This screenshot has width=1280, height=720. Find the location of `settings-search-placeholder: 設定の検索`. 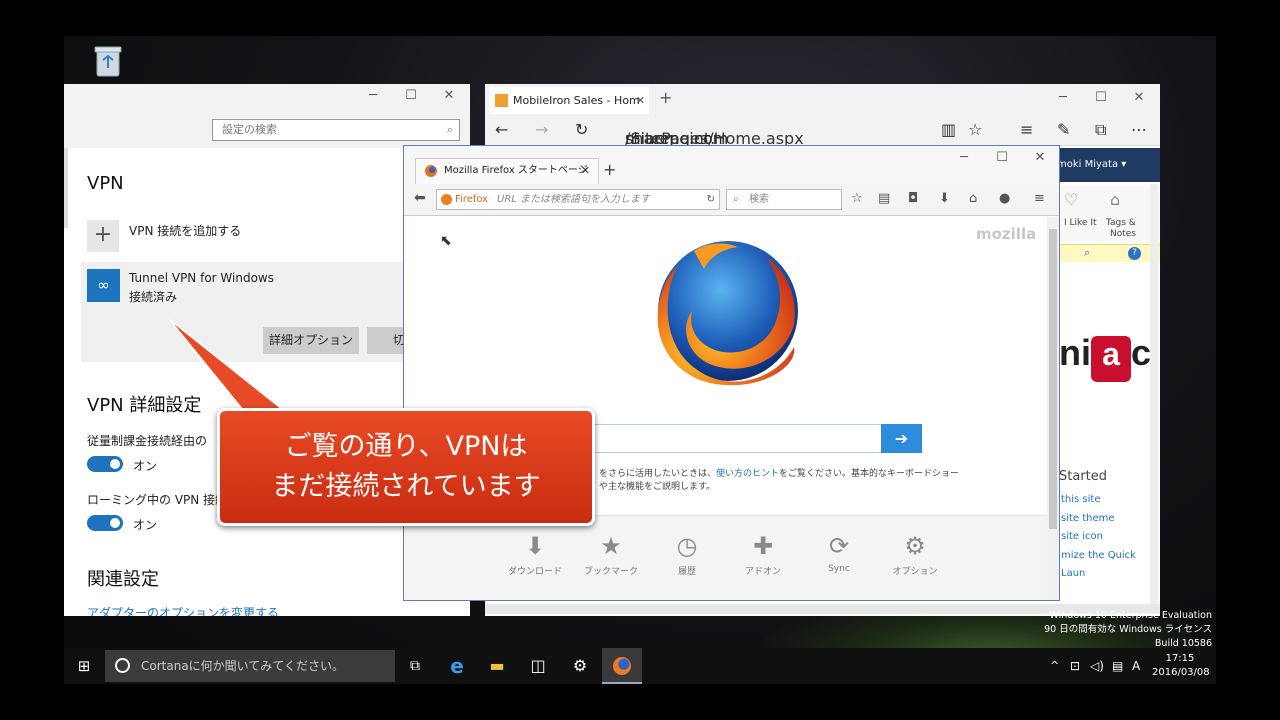

settings-search-placeholder: 設定の検索 is located at coordinates (249, 129).